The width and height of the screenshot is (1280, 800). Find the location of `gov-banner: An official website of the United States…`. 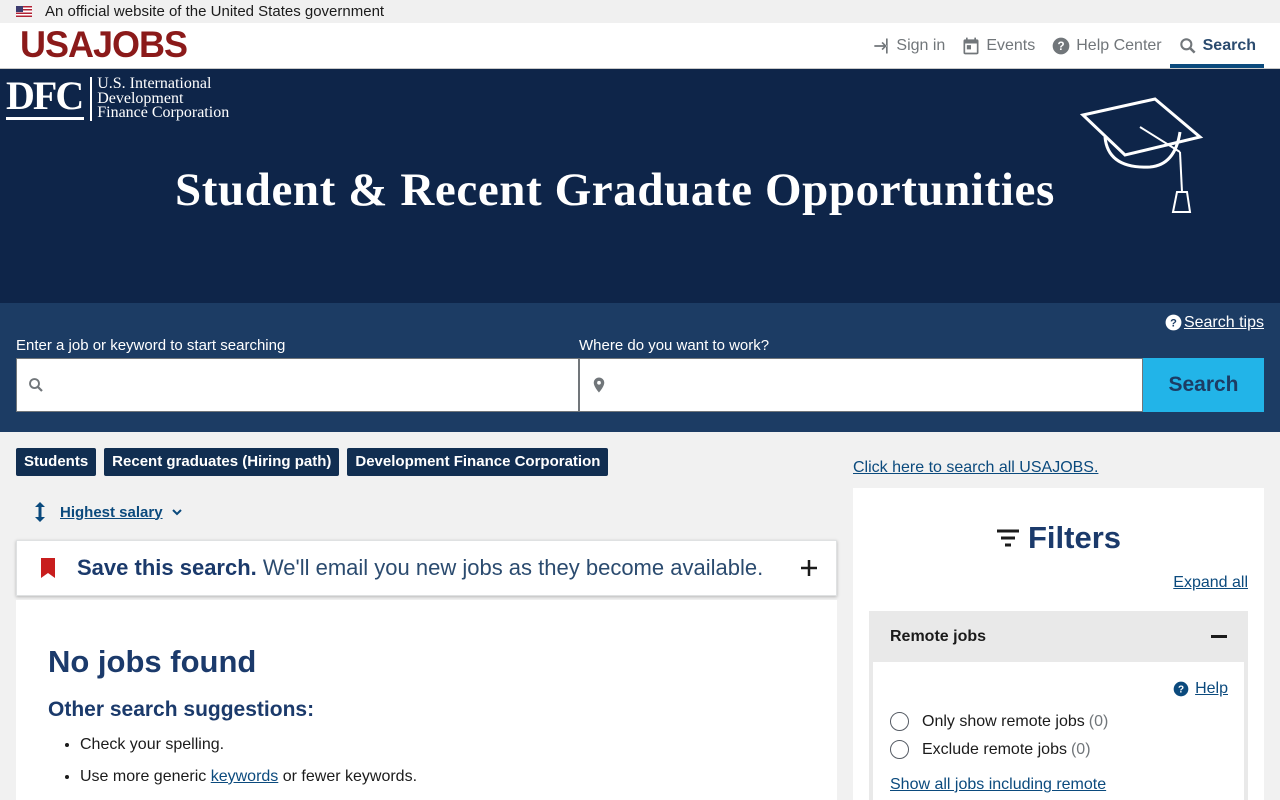

gov-banner: An official website of the United States… is located at coordinates (640, 11).